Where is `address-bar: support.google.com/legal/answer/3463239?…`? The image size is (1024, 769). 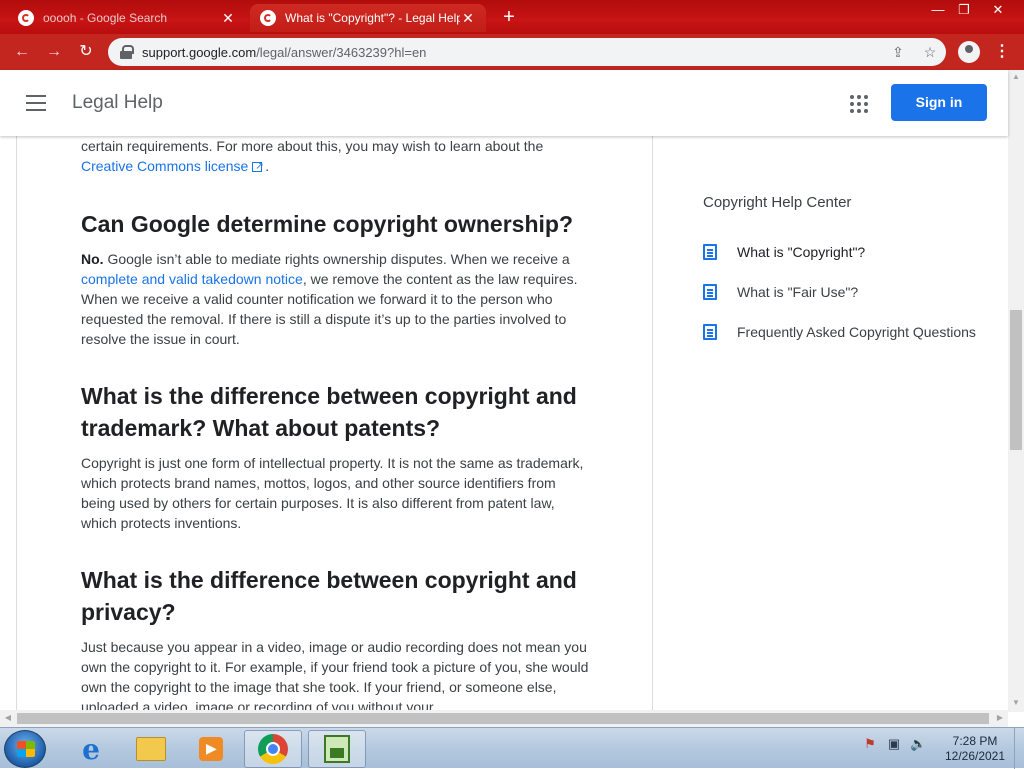 address-bar: support.google.com/legal/answer/3463239?… is located at coordinates (527, 52).